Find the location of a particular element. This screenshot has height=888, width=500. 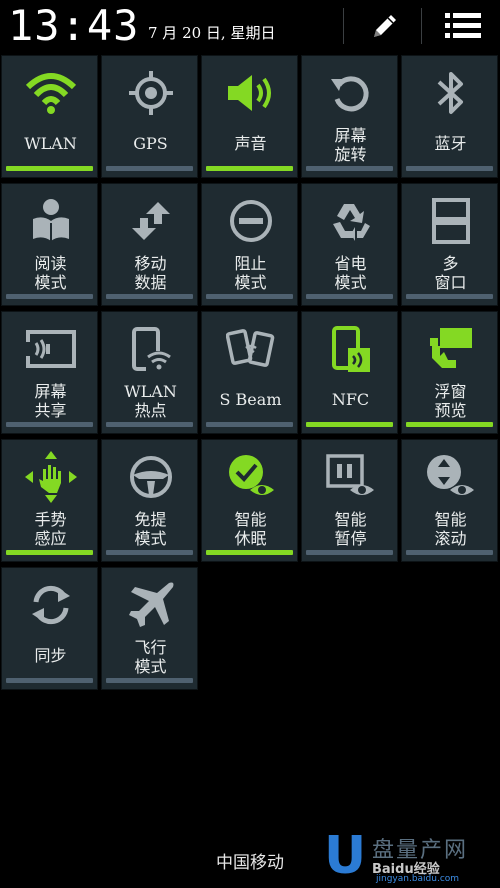

air-view-icon is located at coordinates (450, 348).